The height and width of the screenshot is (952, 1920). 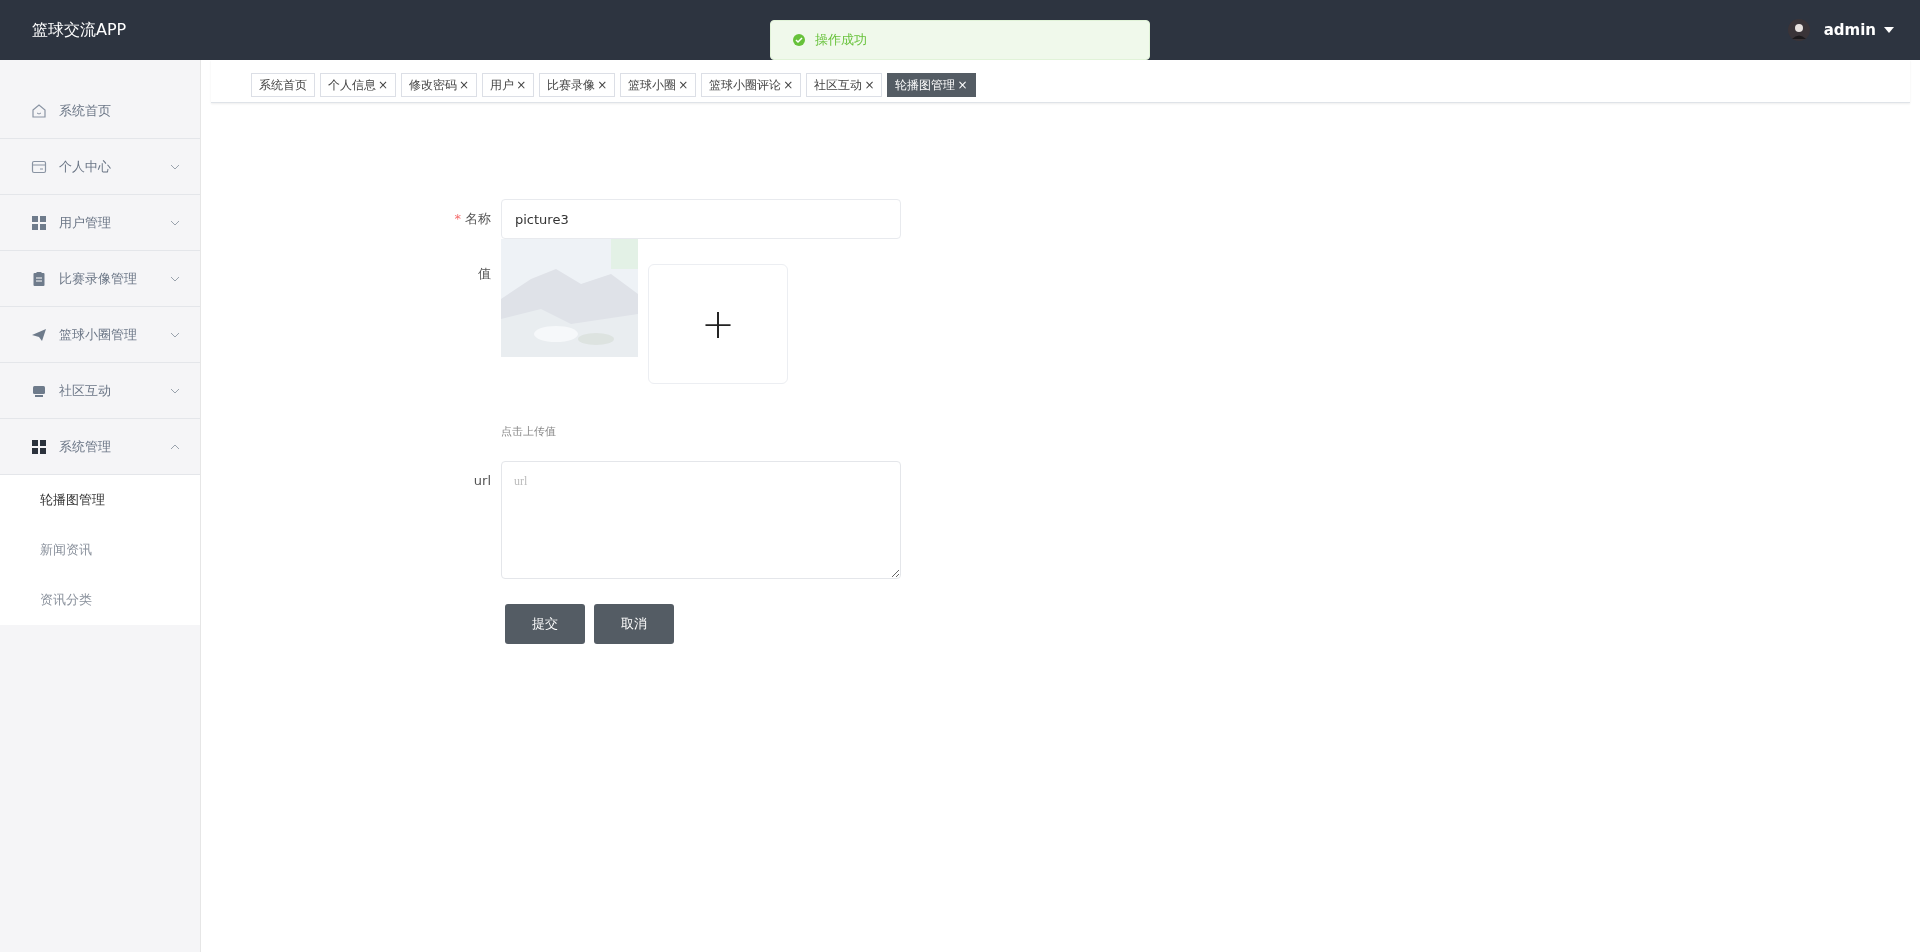 I want to click on tab: 篮球小圈评论 ×, so click(x=751, y=85).